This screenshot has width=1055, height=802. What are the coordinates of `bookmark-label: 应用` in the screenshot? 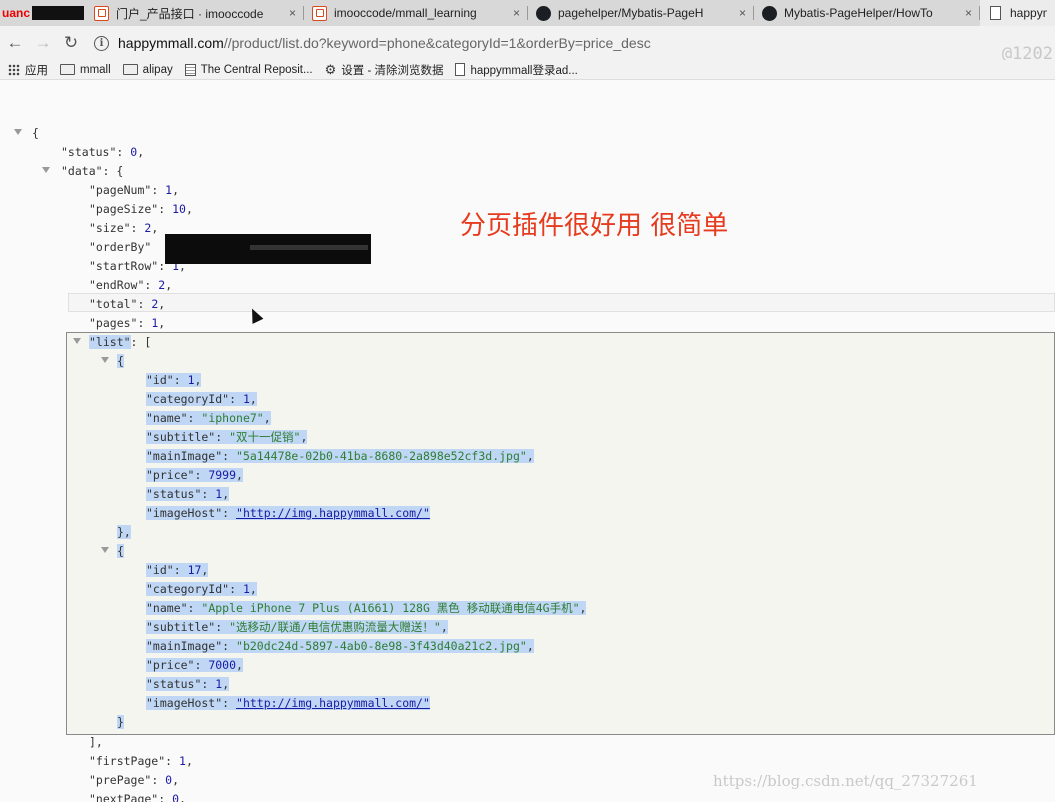 It's located at (36, 70).